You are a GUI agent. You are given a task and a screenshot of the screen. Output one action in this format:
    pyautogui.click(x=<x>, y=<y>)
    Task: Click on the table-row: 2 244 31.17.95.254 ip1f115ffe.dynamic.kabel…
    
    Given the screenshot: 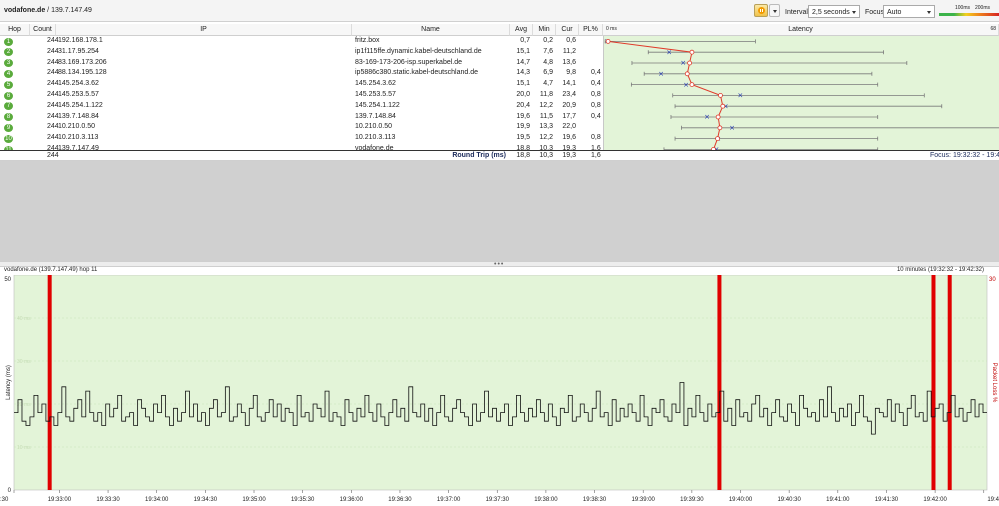 What is the action you would take?
    pyautogui.click(x=301, y=52)
    